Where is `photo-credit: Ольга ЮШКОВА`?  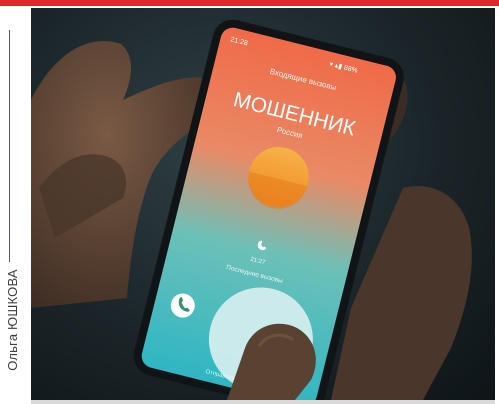
photo-credit: Ольга ЮШКОВА is located at coordinates (12, 320).